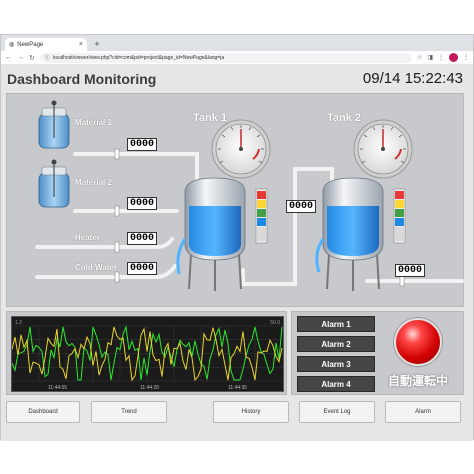 The height and width of the screenshot is (474, 474). I want to click on tab-title: NewPage, so click(30, 44).